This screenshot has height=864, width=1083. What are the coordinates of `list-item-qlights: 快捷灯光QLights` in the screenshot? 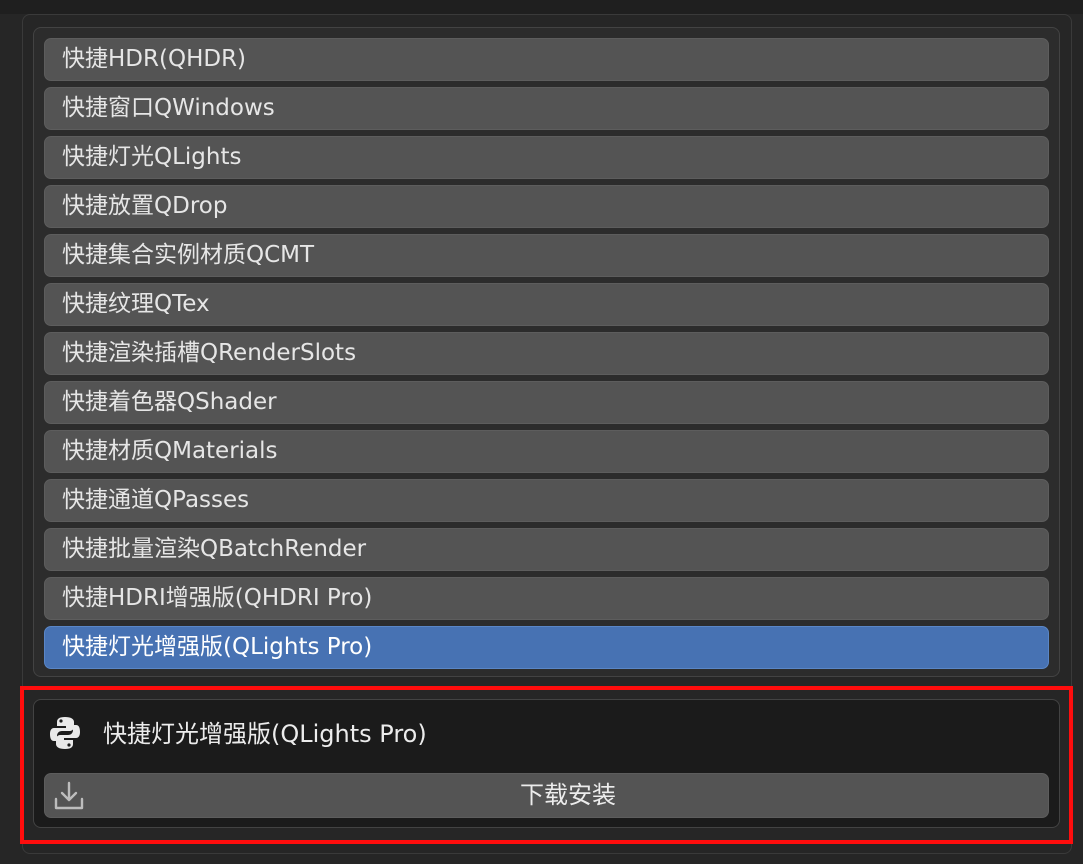 It's located at (546, 157).